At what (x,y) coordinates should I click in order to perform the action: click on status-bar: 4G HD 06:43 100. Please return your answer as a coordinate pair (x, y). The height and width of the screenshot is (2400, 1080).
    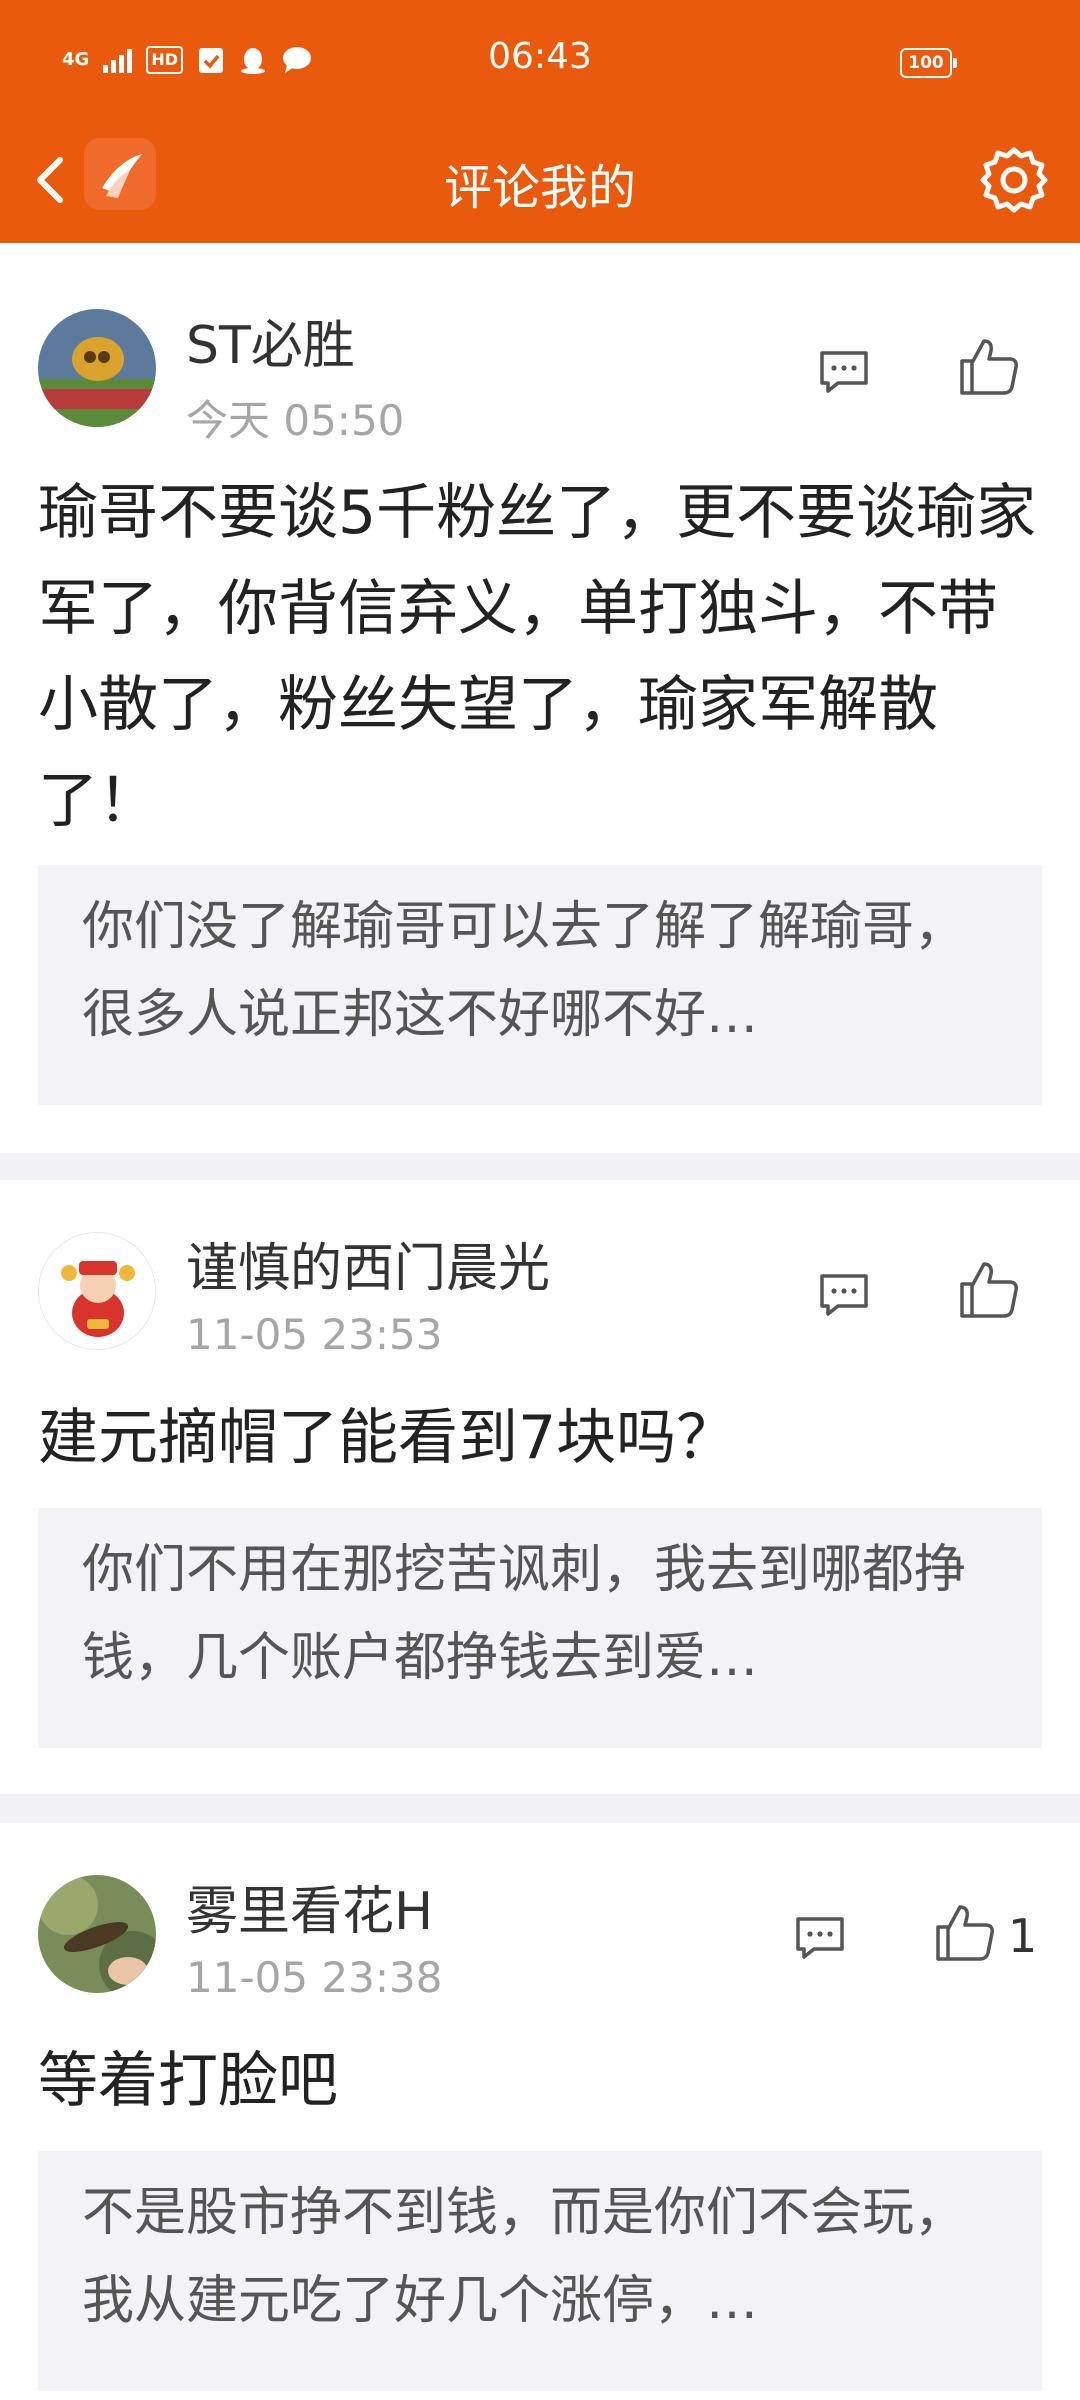
    Looking at the image, I should click on (540, 60).